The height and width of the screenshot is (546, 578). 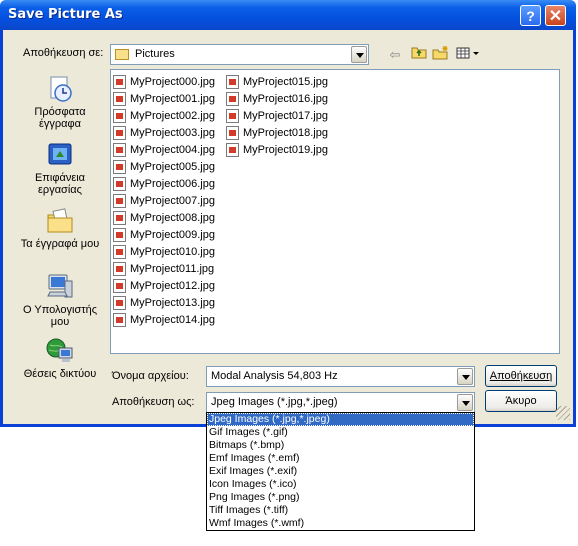 What do you see at coordinates (172, 235) in the screenshot?
I see `file-name: MyProject009.jpg` at bounding box center [172, 235].